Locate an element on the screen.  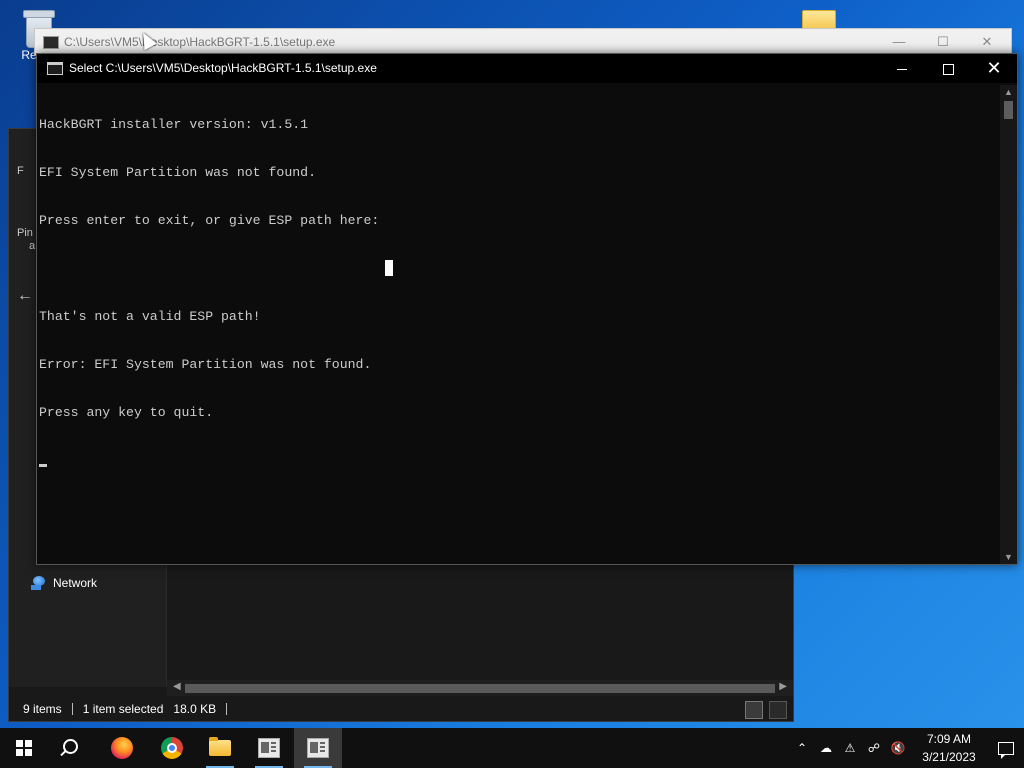
search-icon is located at coordinates (70, 746).